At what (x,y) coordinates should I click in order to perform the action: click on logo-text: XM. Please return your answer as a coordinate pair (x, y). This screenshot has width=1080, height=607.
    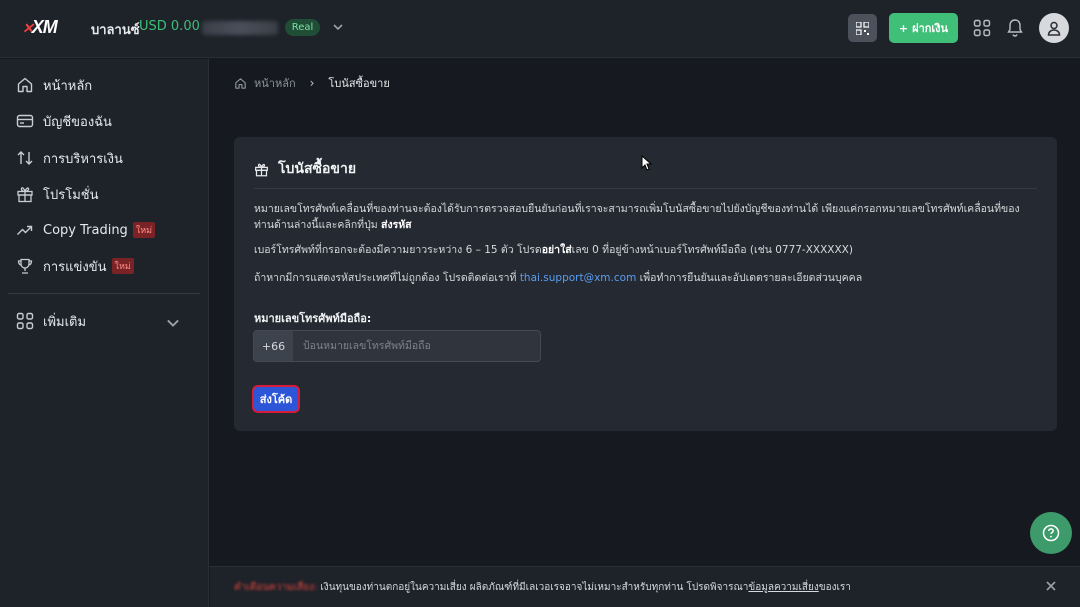
    Looking at the image, I should click on (44, 27).